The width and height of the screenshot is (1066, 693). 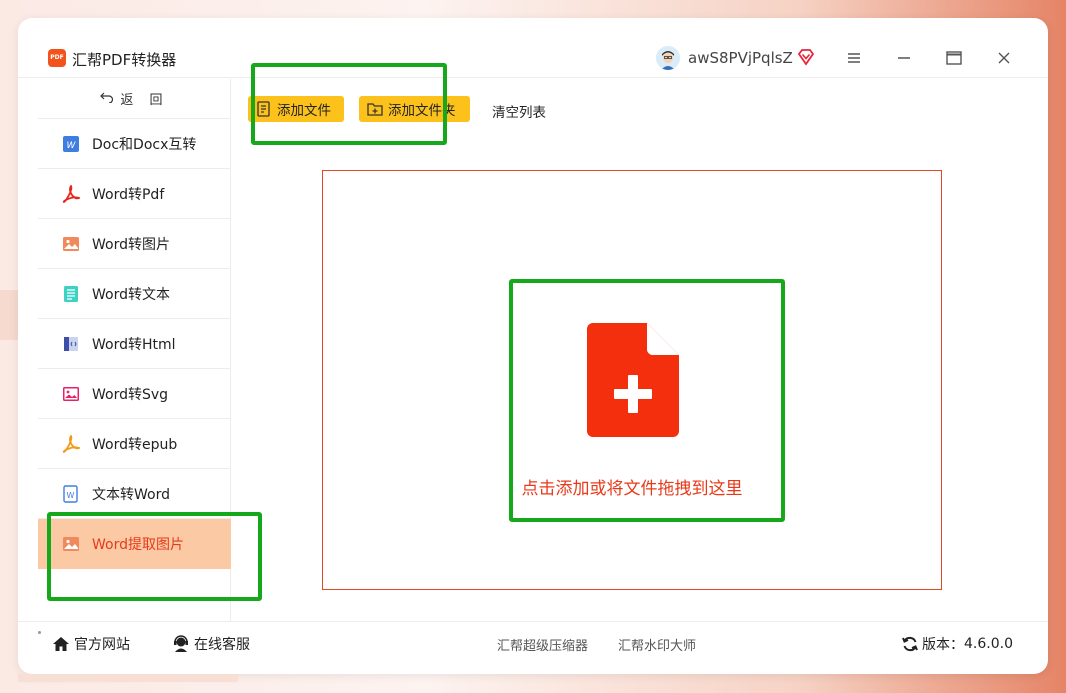 I want to click on back-label: 返 回, so click(x=144, y=100).